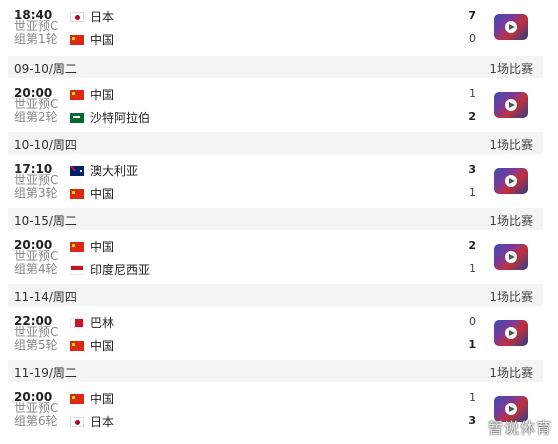 The image size is (558, 444). What do you see at coordinates (472, 38) in the screenshot?
I see `away-score: 0` at bounding box center [472, 38].